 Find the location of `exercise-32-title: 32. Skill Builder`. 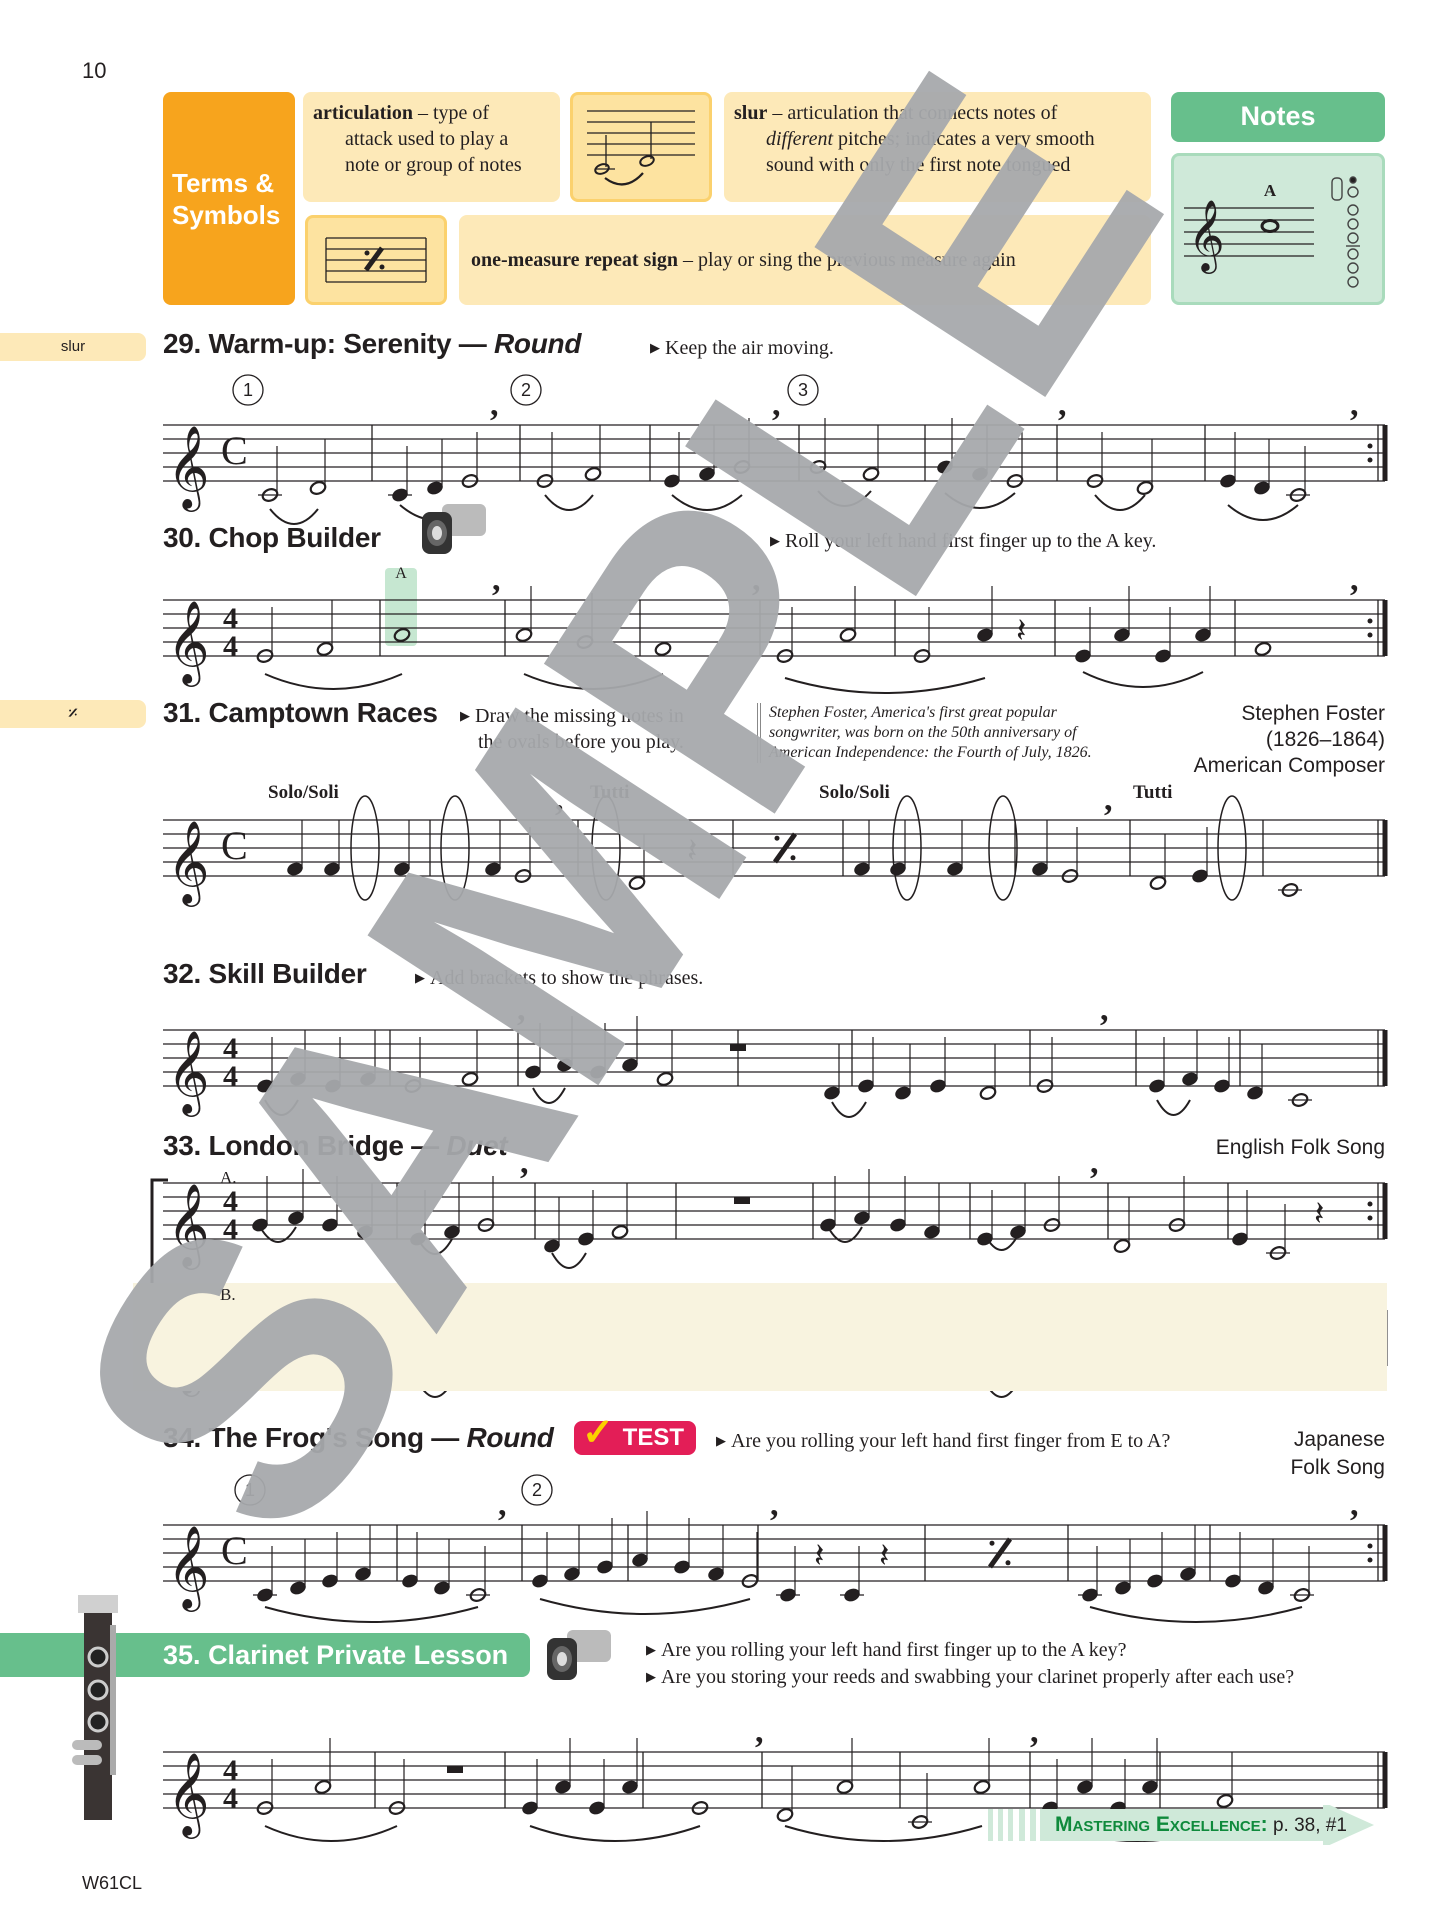

exercise-32-title: 32. Skill Builder is located at coordinates (265, 974).